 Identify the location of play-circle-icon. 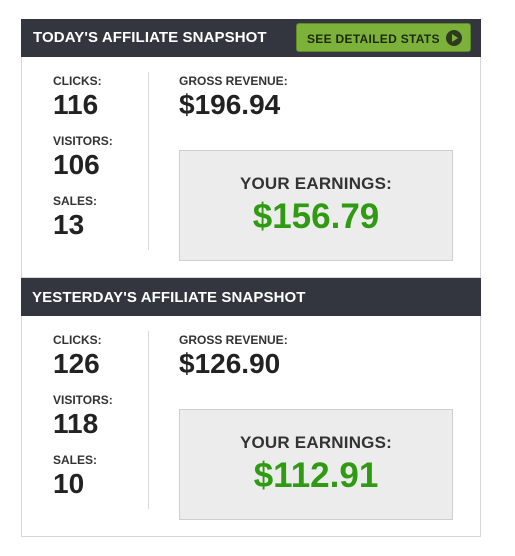
(454, 38).